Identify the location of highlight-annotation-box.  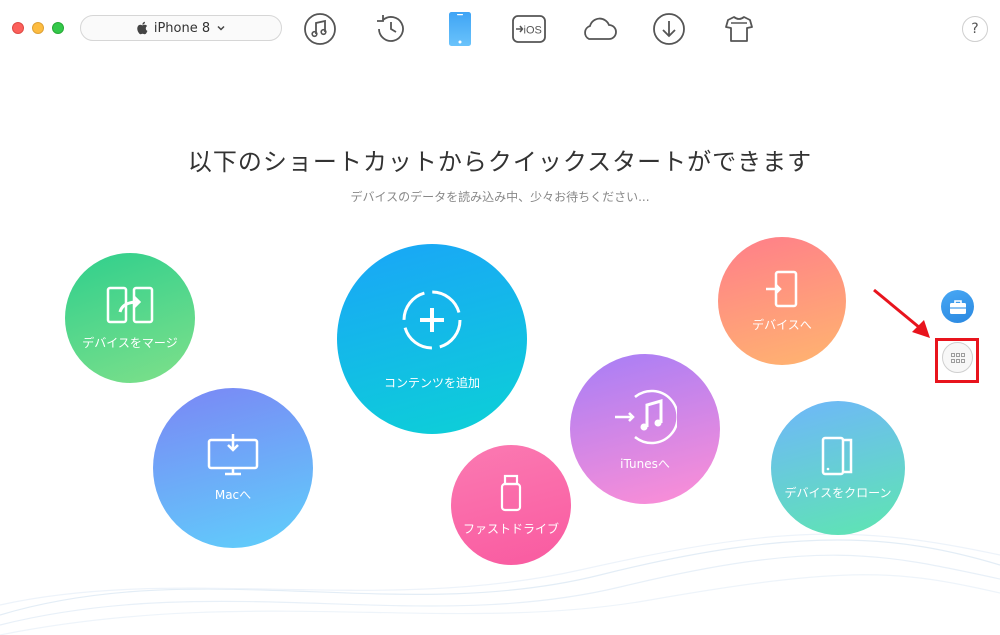
(957, 360).